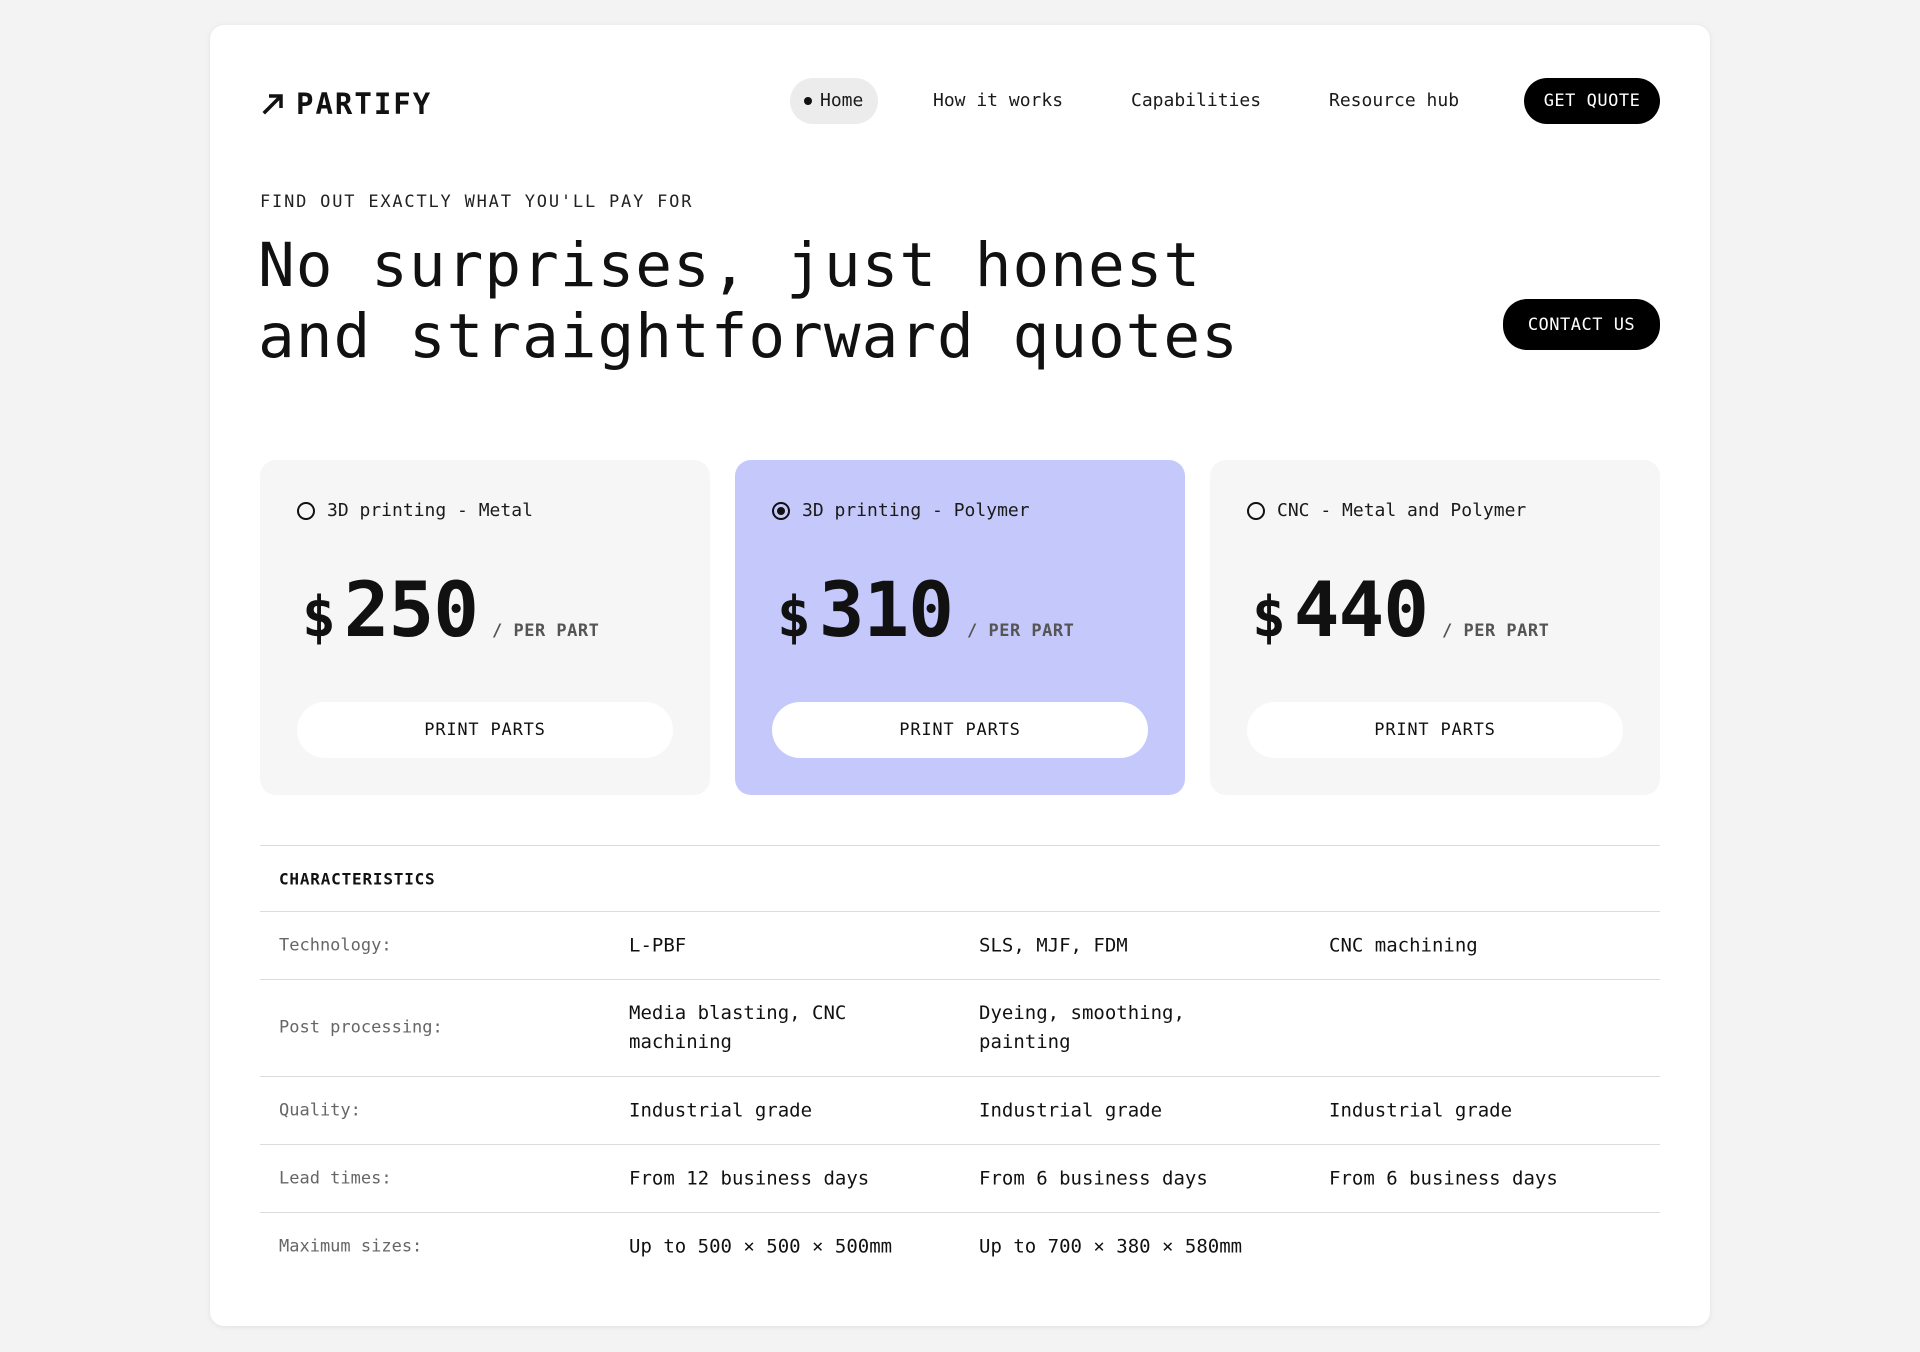 Image resolution: width=1920 pixels, height=1352 pixels. What do you see at coordinates (808, 101) in the screenshot?
I see `active-dot-icon` at bounding box center [808, 101].